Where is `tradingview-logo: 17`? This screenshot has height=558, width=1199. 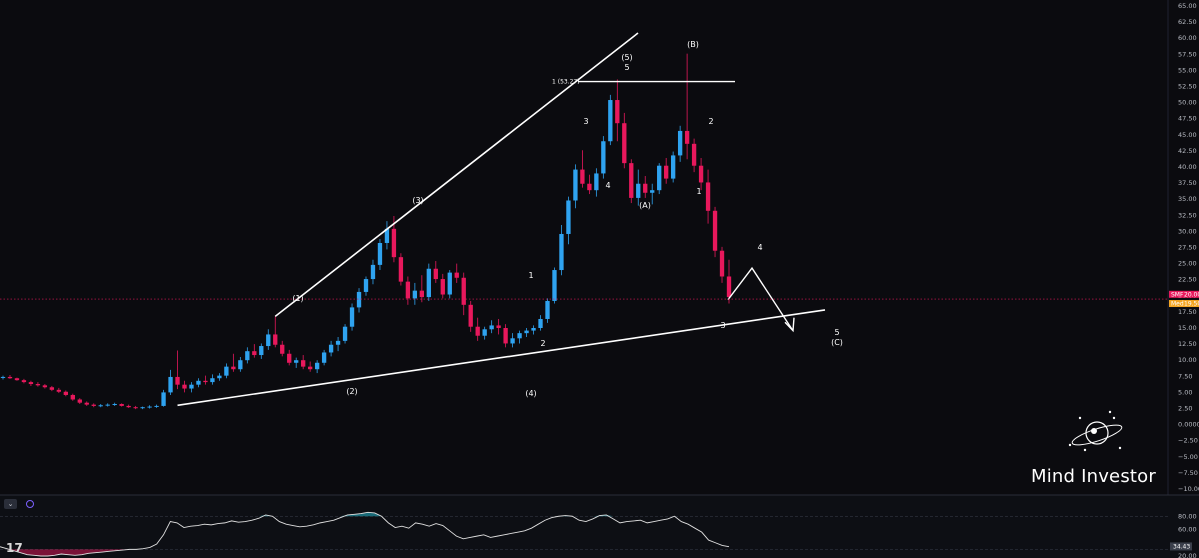 tradingview-logo: 17 is located at coordinates (14, 548).